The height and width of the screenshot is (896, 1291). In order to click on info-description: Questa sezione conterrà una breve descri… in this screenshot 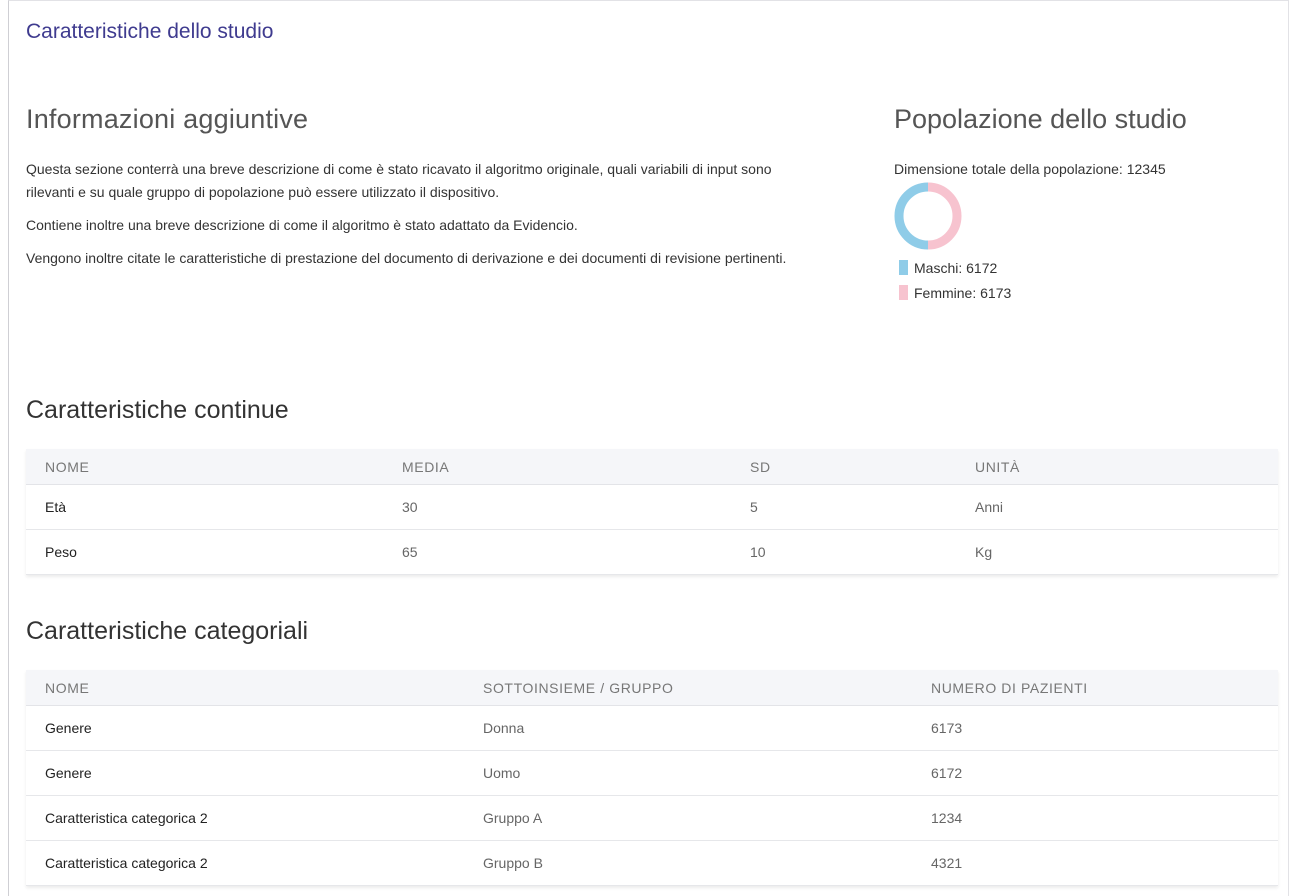, I will do `click(416, 219)`.